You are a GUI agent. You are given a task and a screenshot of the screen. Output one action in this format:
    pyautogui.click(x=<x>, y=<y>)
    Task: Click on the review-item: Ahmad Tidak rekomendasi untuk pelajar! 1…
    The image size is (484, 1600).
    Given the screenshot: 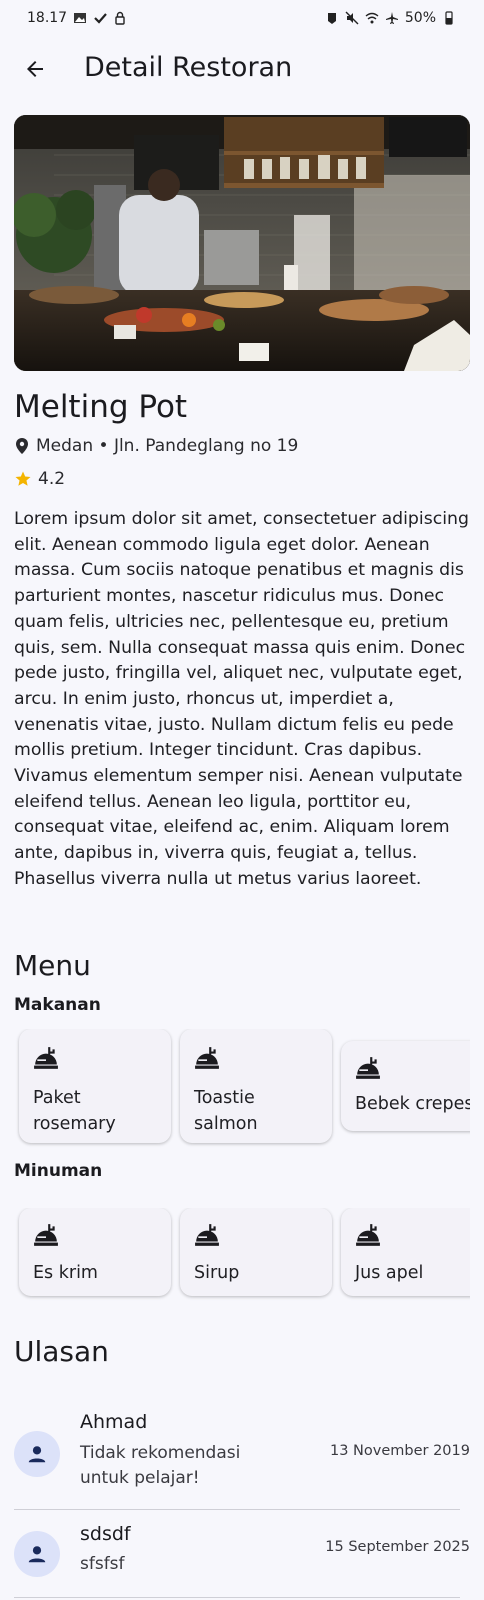 What is the action you would take?
    pyautogui.click(x=242, y=1452)
    